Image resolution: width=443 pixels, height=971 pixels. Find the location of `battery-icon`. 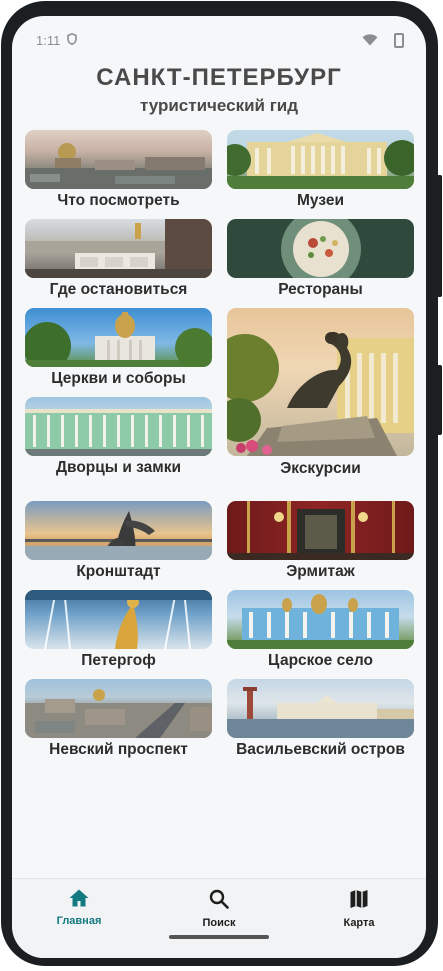

battery-icon is located at coordinates (399, 40).